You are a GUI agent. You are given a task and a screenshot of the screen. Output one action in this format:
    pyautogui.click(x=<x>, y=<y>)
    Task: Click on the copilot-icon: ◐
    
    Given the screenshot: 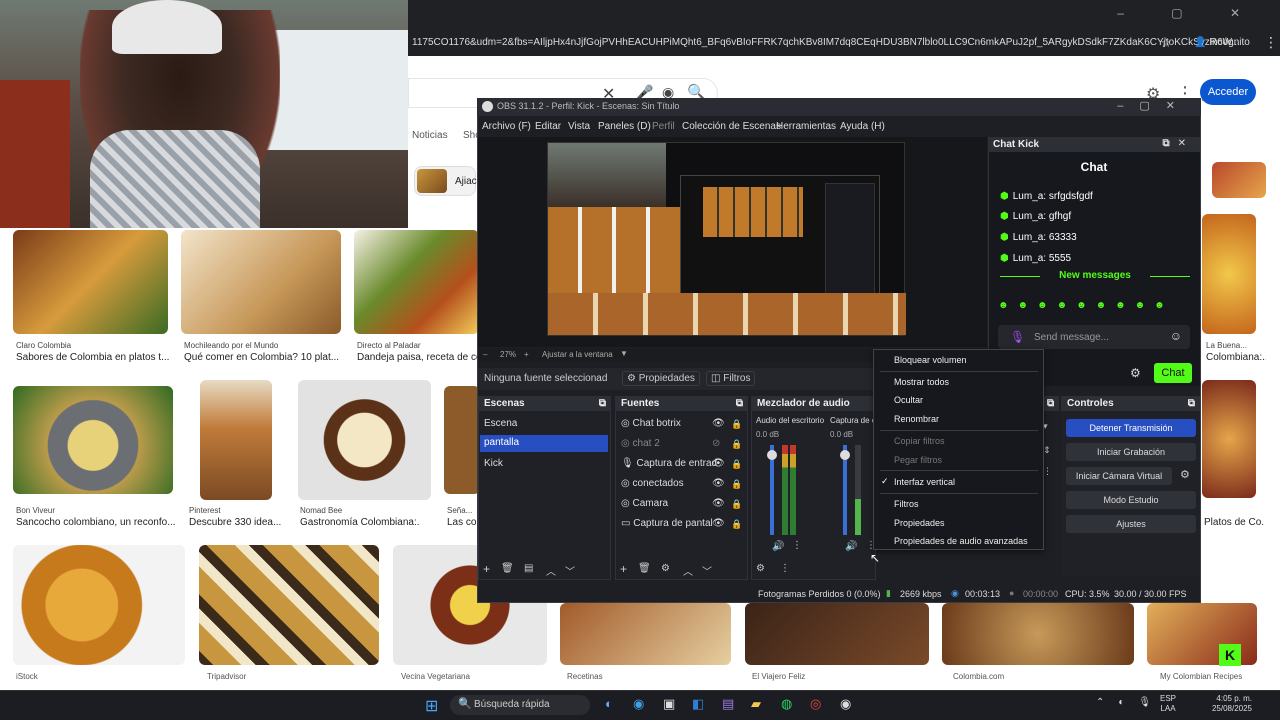 What is the action you would take?
    pyautogui.click(x=609, y=703)
    